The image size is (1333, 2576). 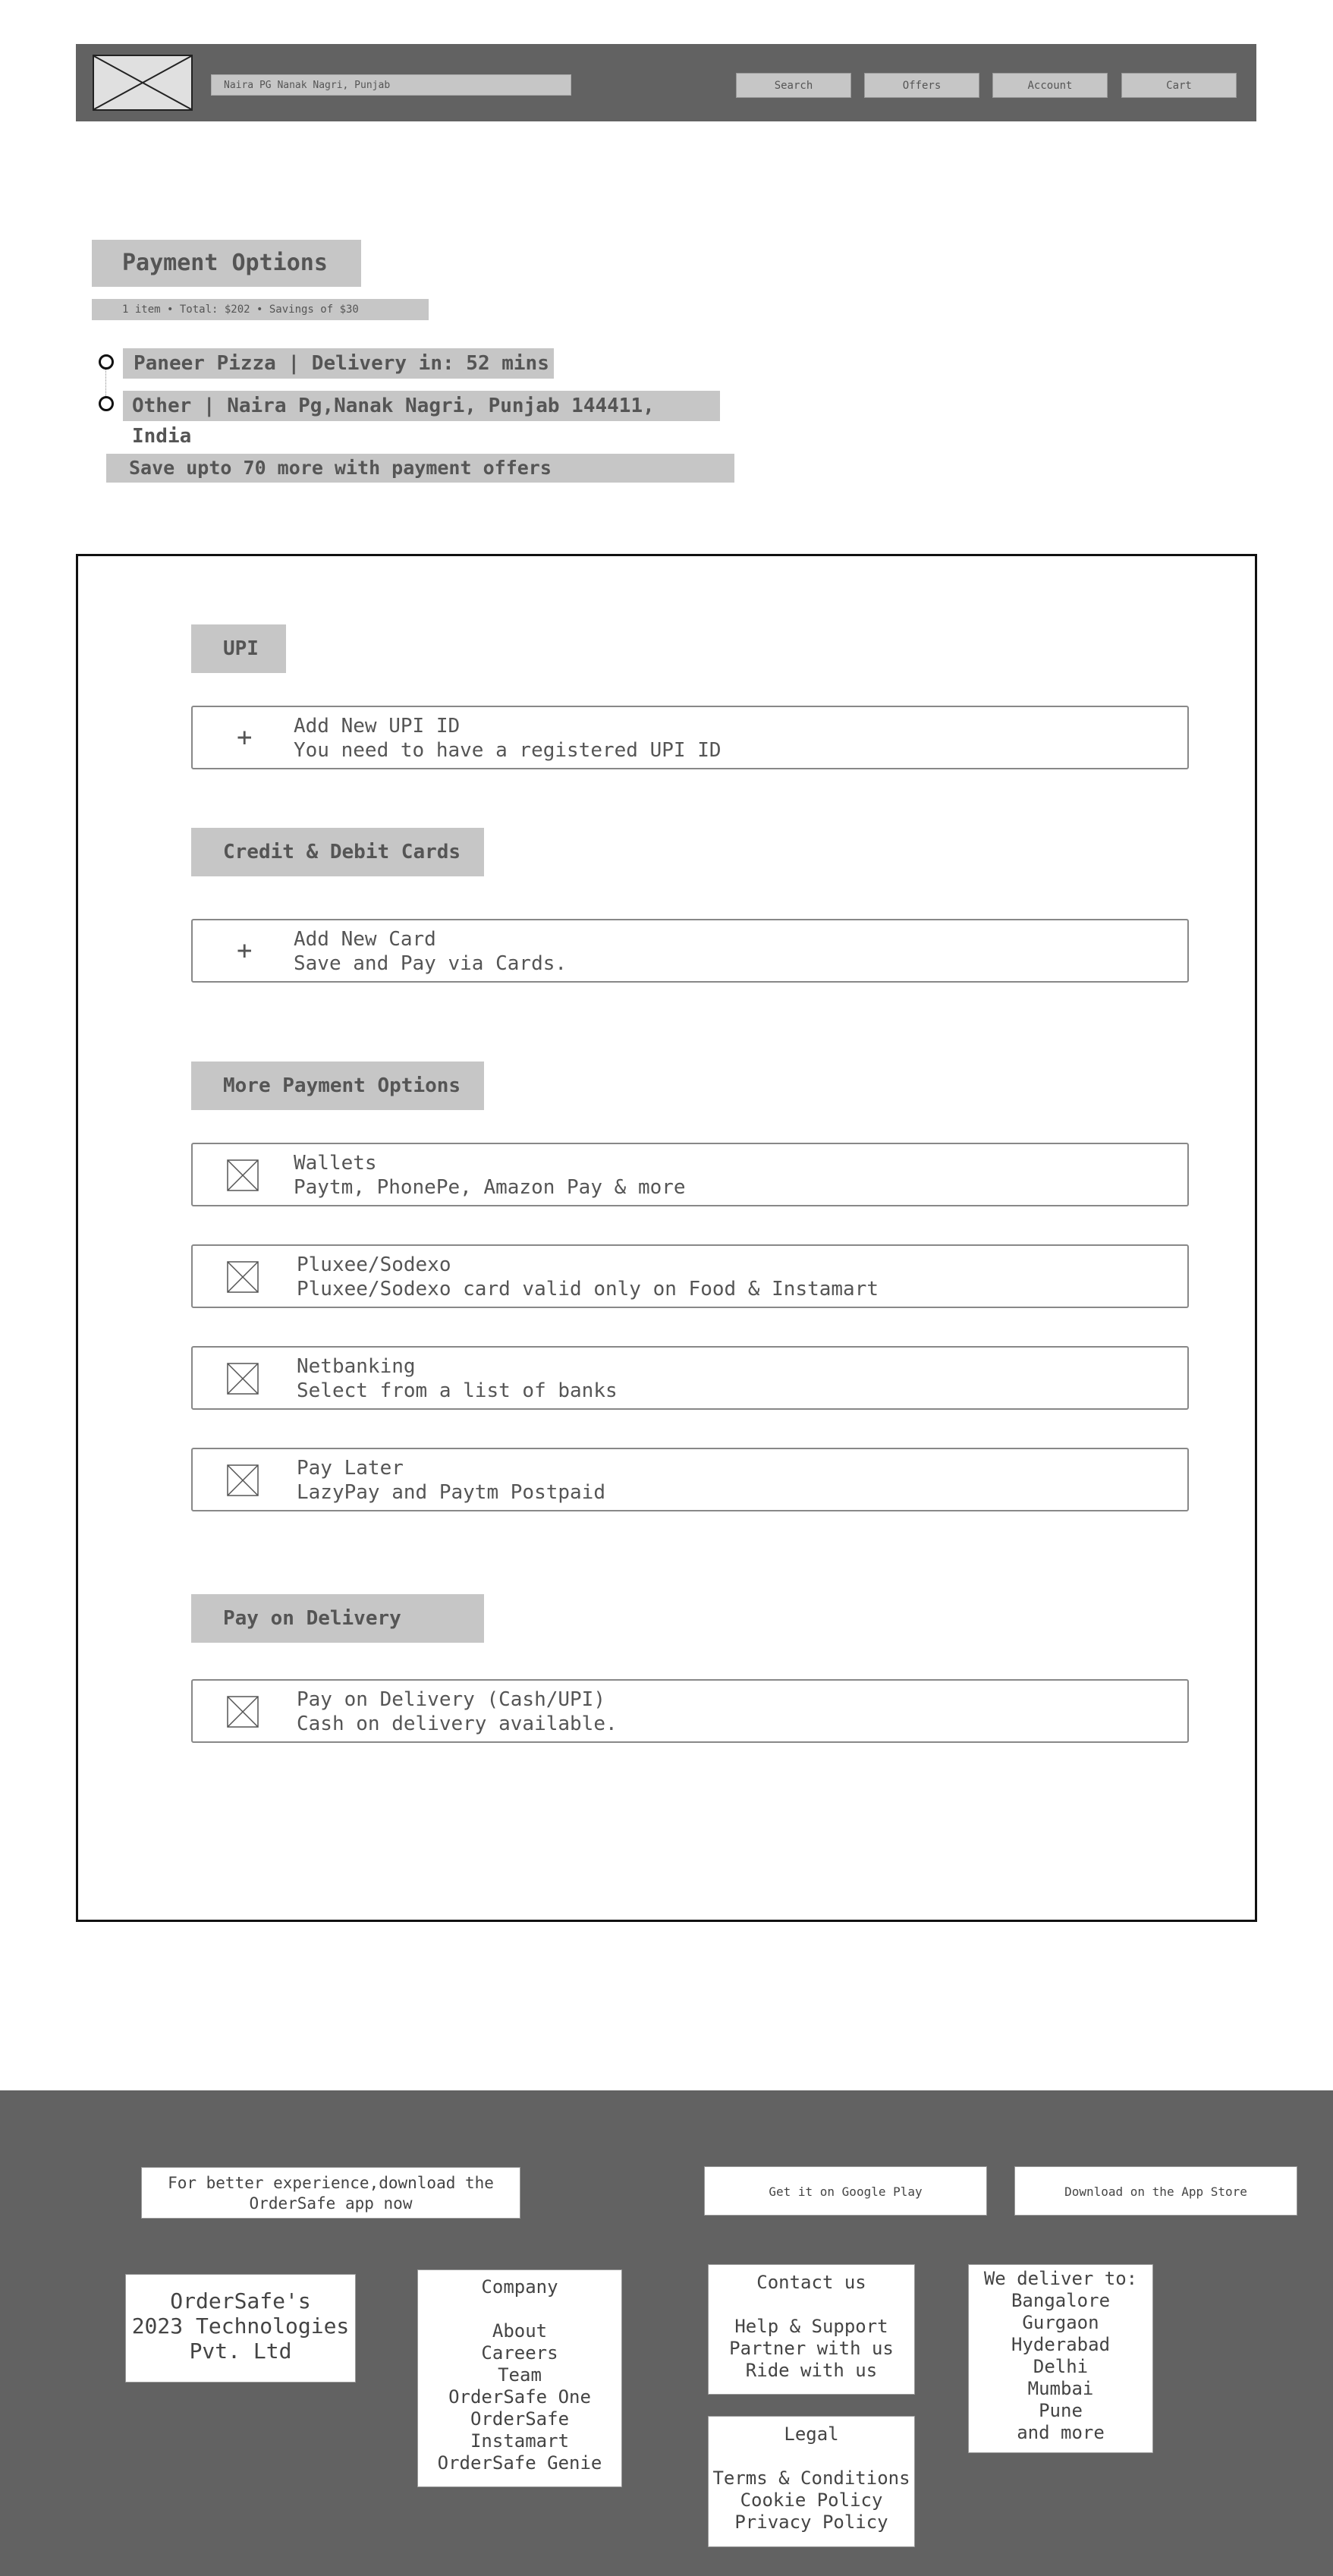 I want to click on option-title: Pluxee/Sodexo, so click(x=374, y=1264).